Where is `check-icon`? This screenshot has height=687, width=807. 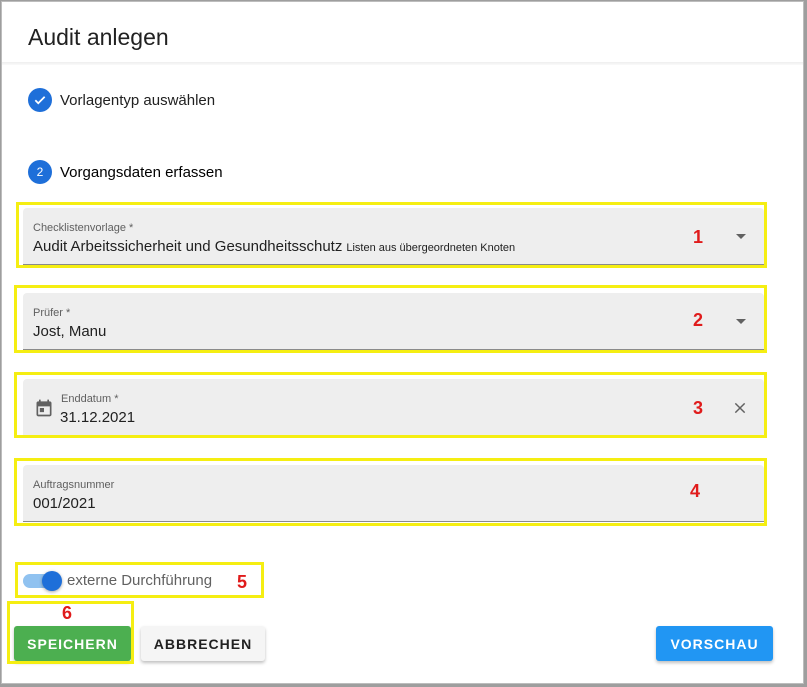
check-icon is located at coordinates (40, 100).